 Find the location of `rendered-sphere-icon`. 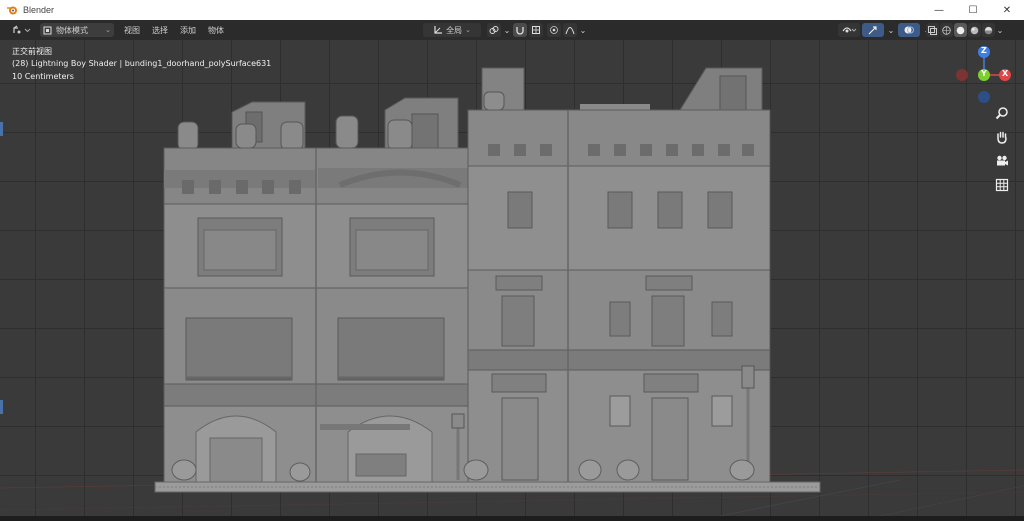

rendered-sphere-icon is located at coordinates (988, 30).